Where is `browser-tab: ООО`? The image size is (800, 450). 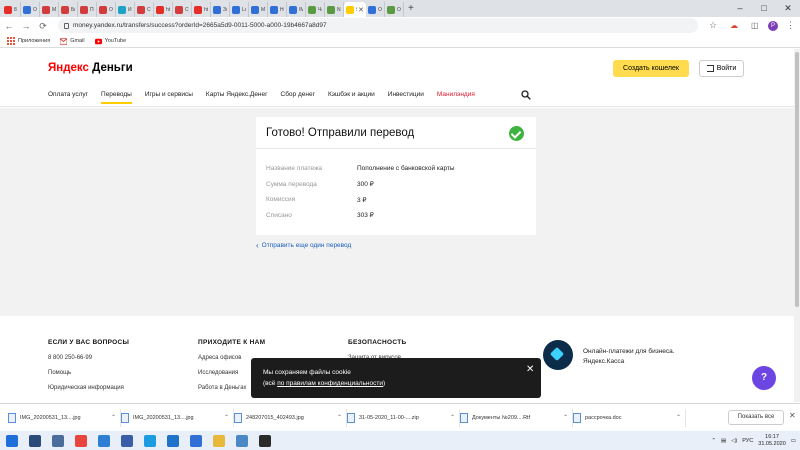 browser-tab: ООО is located at coordinates (106, 9).